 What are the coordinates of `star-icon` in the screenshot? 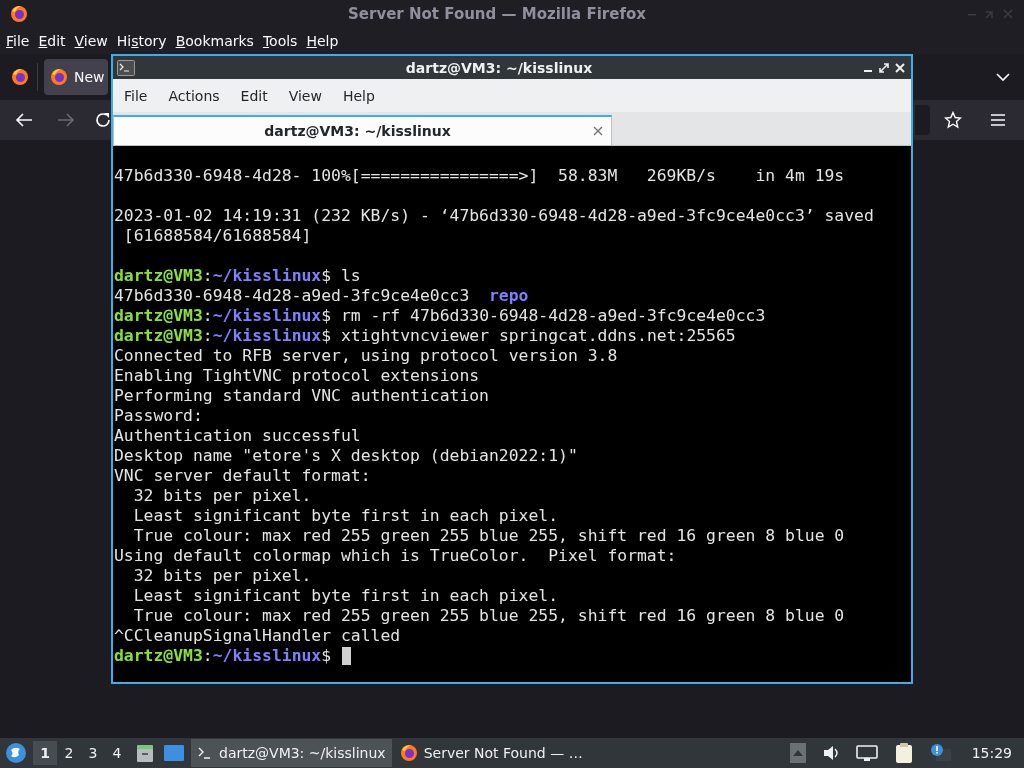 It's located at (953, 120).